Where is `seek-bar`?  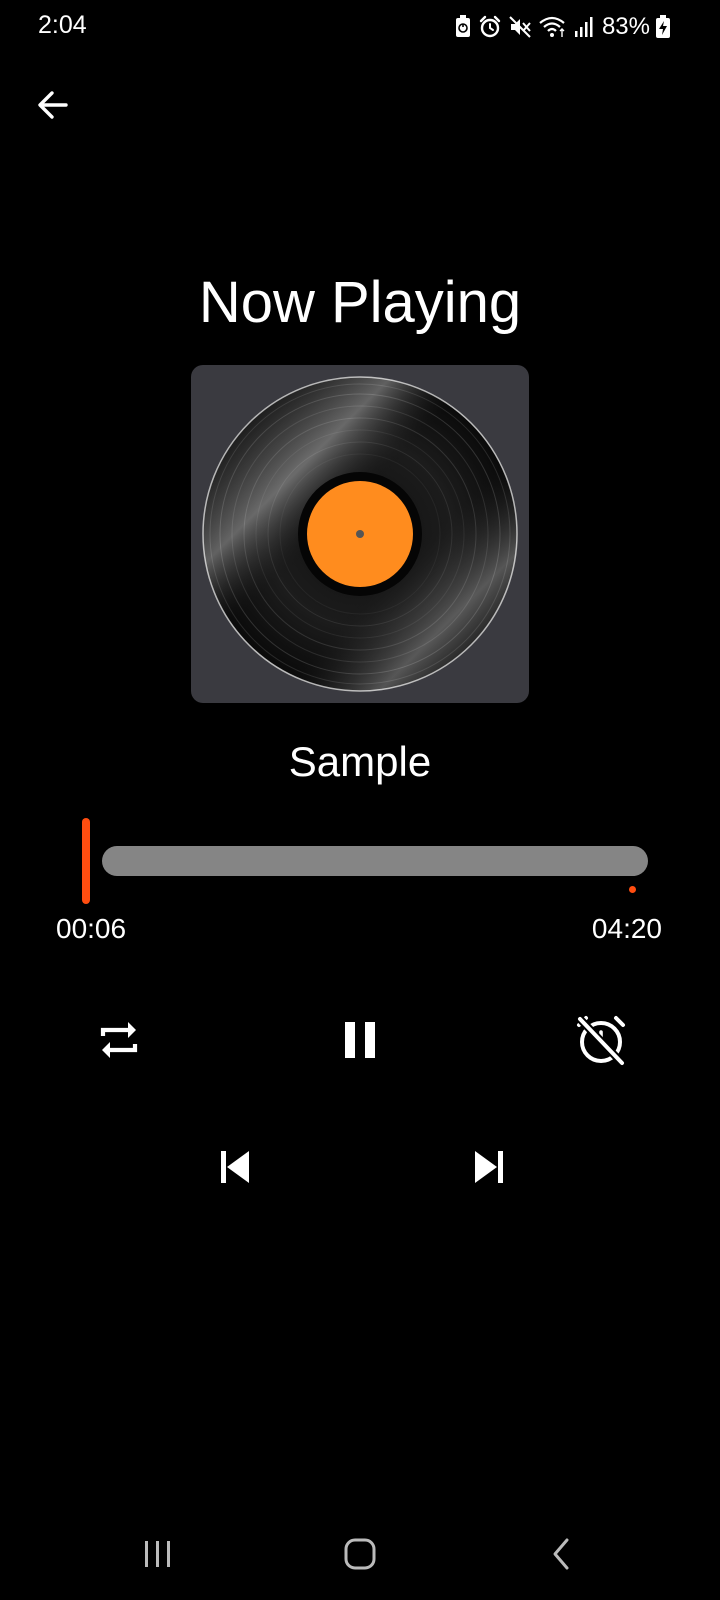
seek-bar is located at coordinates (366, 861).